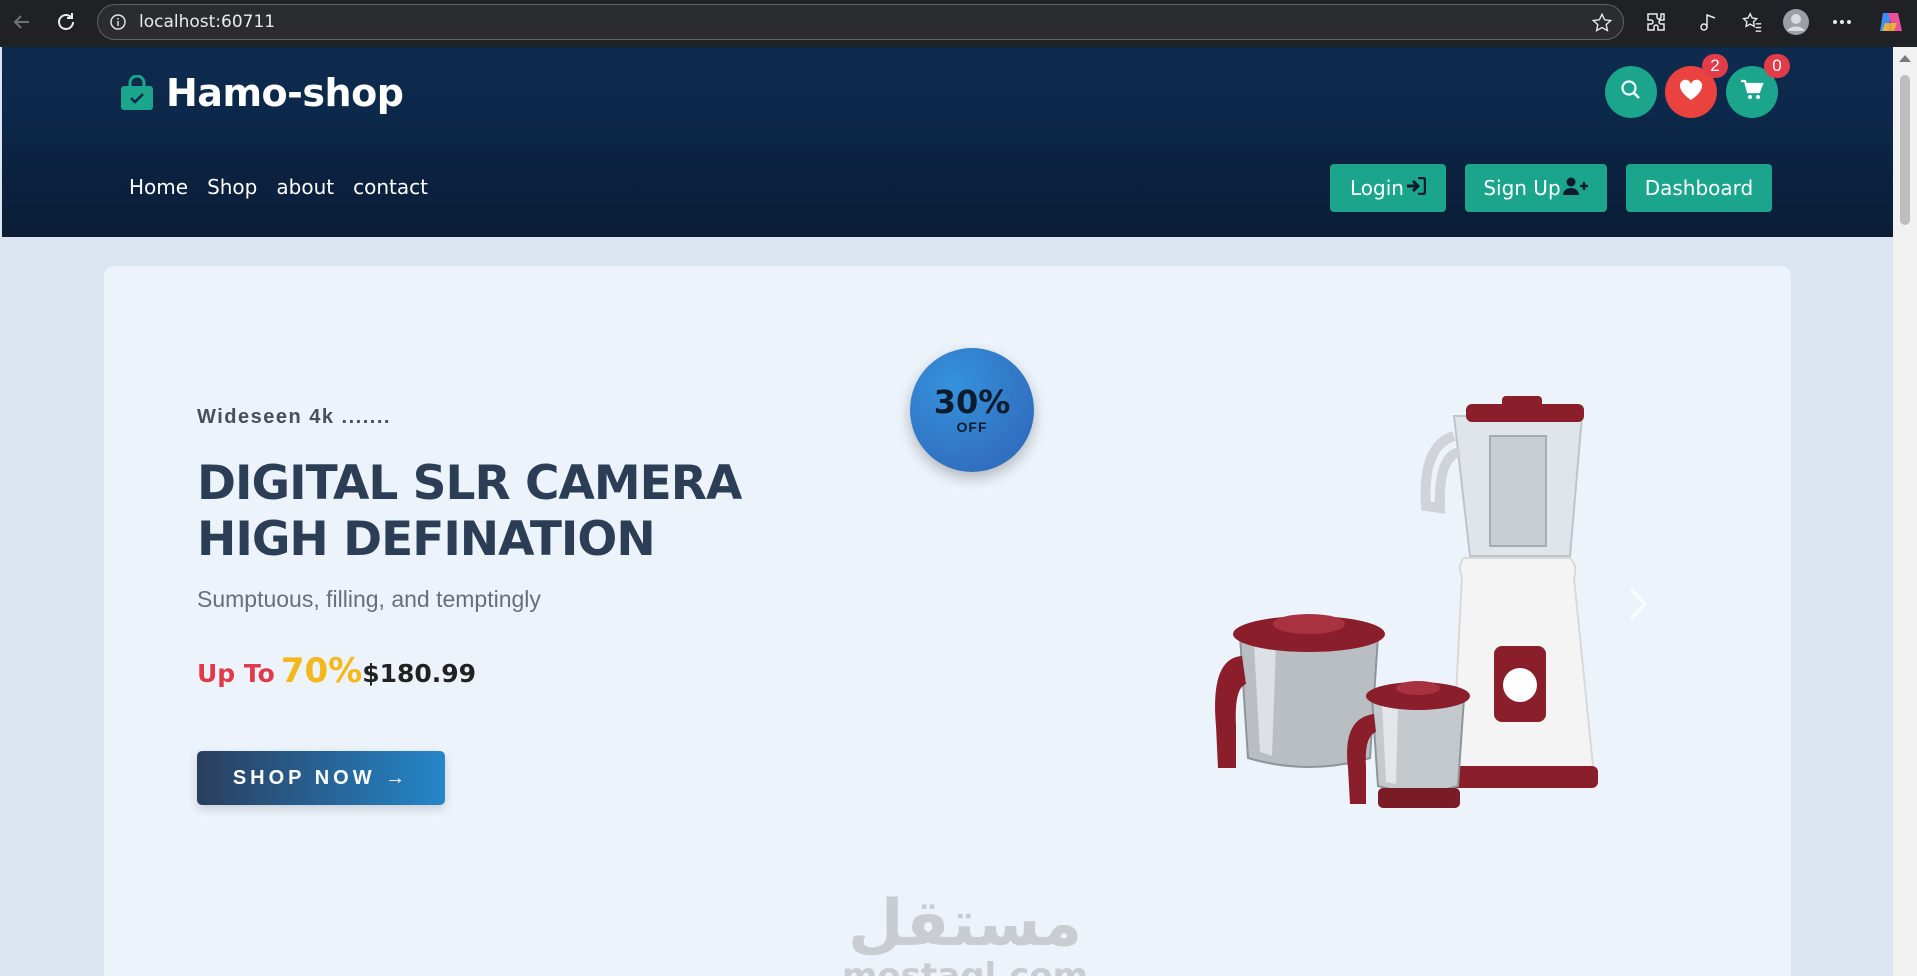  What do you see at coordinates (965, 966) in the screenshot?
I see `watermark-latin: mostaql.com` at bounding box center [965, 966].